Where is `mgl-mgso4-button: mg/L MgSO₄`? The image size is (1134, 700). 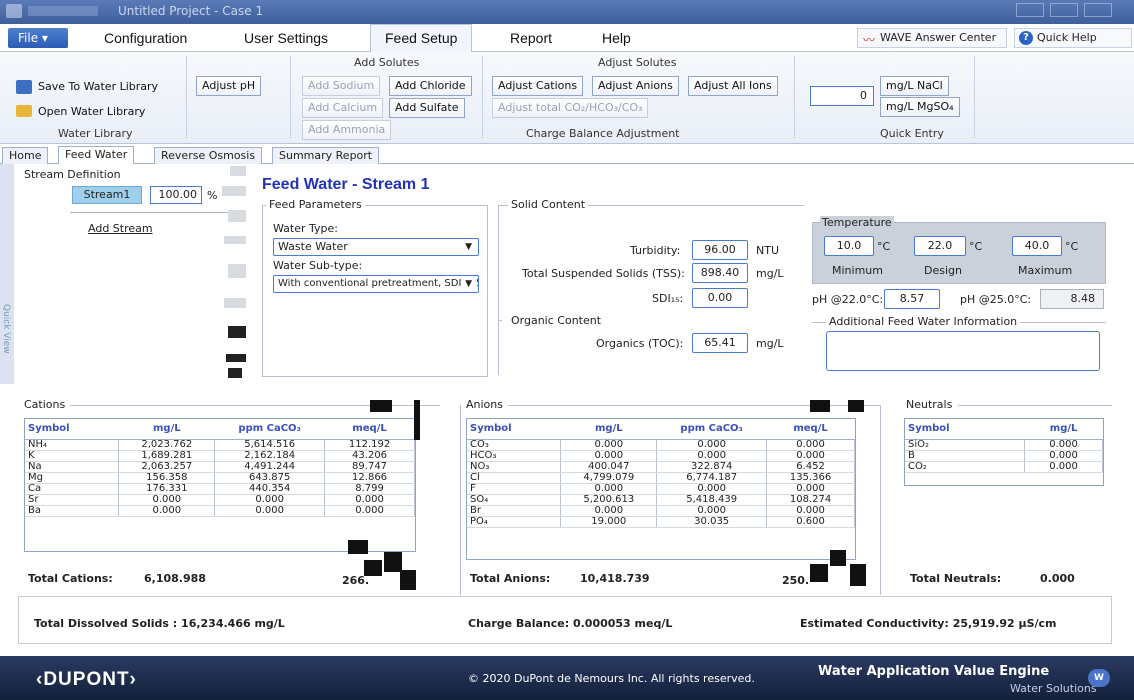
mgl-mgso4-button: mg/L MgSO₄ is located at coordinates (920, 107).